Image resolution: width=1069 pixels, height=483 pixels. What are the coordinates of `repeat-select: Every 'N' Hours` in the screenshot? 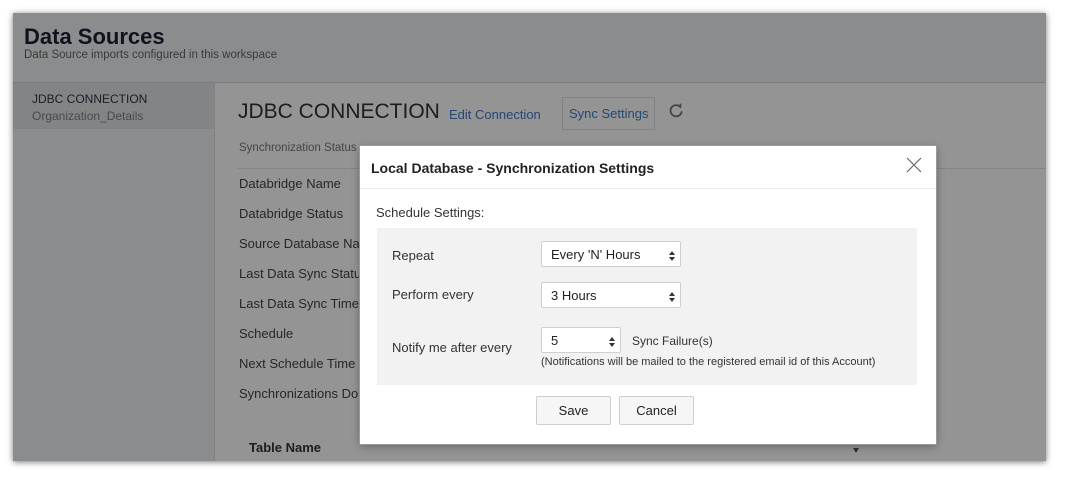 It's located at (611, 254).